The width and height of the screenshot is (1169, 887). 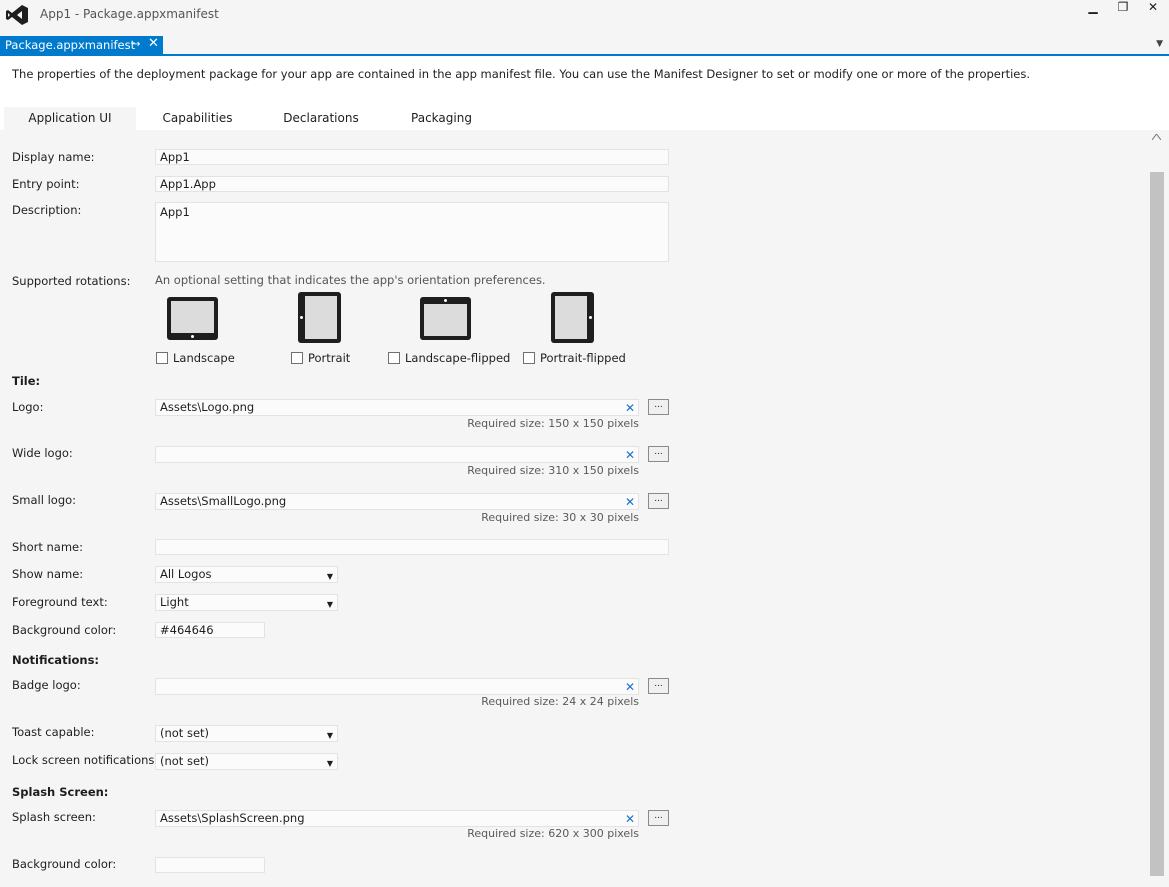 What do you see at coordinates (412, 232) in the screenshot?
I see `description-textarea: App1` at bounding box center [412, 232].